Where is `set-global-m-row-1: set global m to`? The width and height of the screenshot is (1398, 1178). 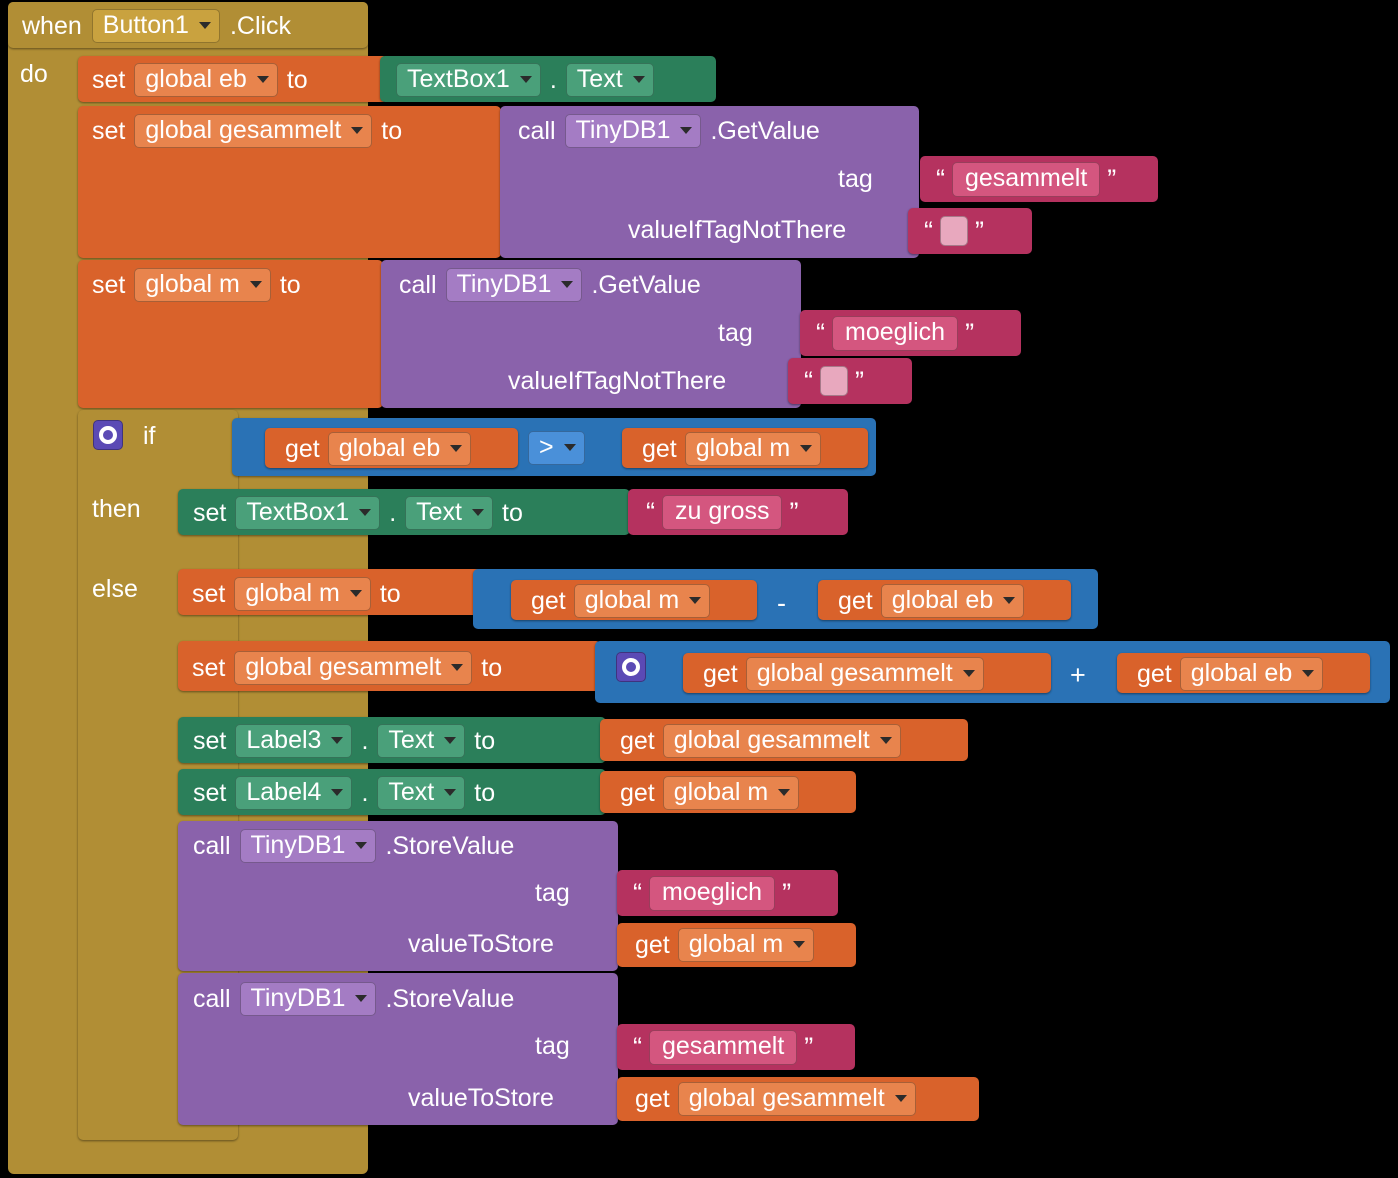
set-global-m-row-1: set global m to is located at coordinates (196, 285).